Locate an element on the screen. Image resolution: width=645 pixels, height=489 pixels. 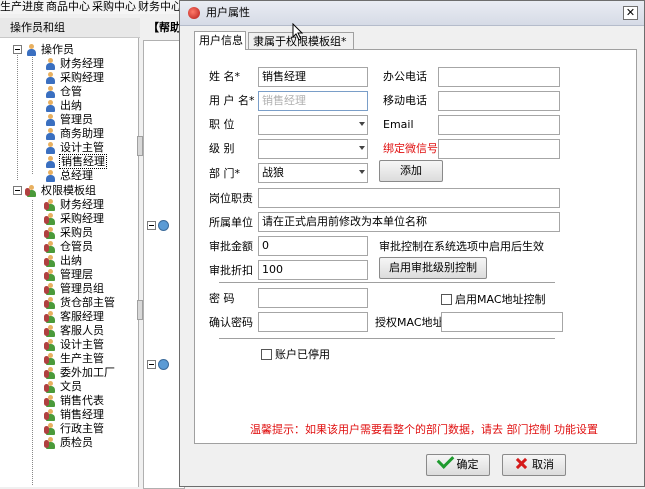
wechat-field is located at coordinates (499, 149).